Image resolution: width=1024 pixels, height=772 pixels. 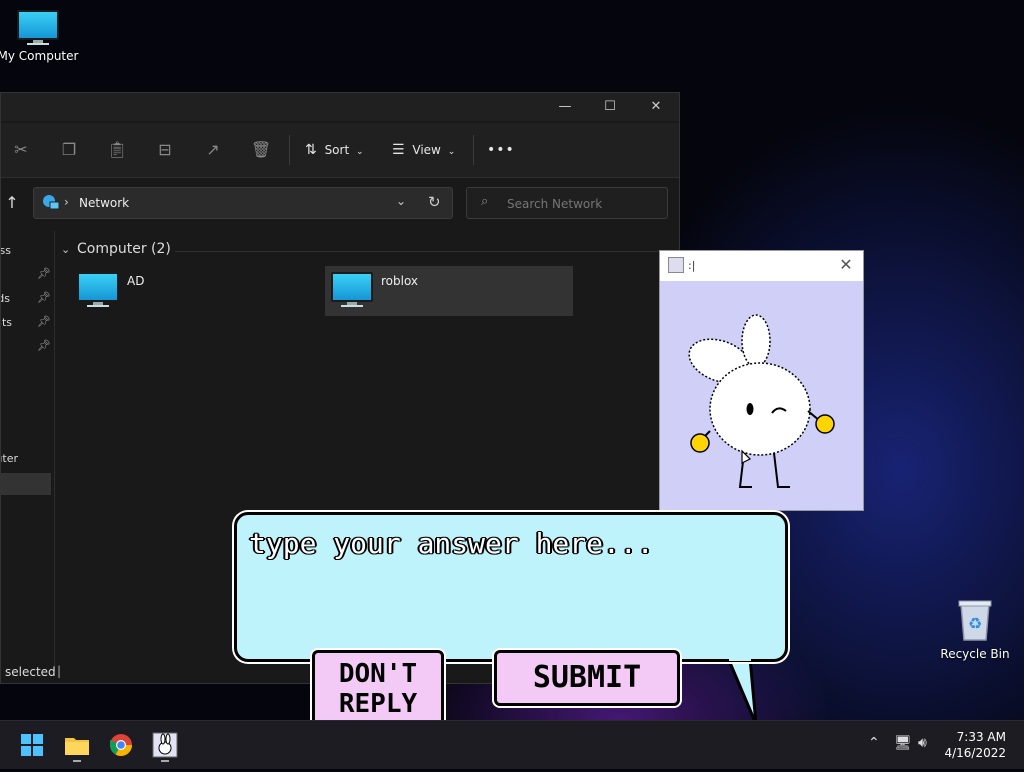 What do you see at coordinates (311, 150) in the screenshot?
I see `sort-icon: ⇅` at bounding box center [311, 150].